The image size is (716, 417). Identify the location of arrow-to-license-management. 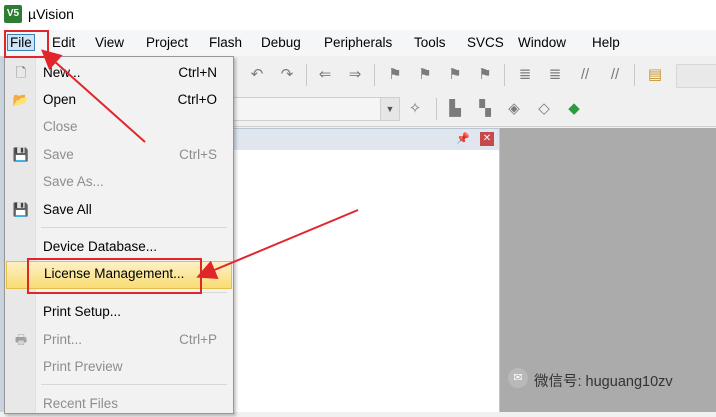
(277, 244).